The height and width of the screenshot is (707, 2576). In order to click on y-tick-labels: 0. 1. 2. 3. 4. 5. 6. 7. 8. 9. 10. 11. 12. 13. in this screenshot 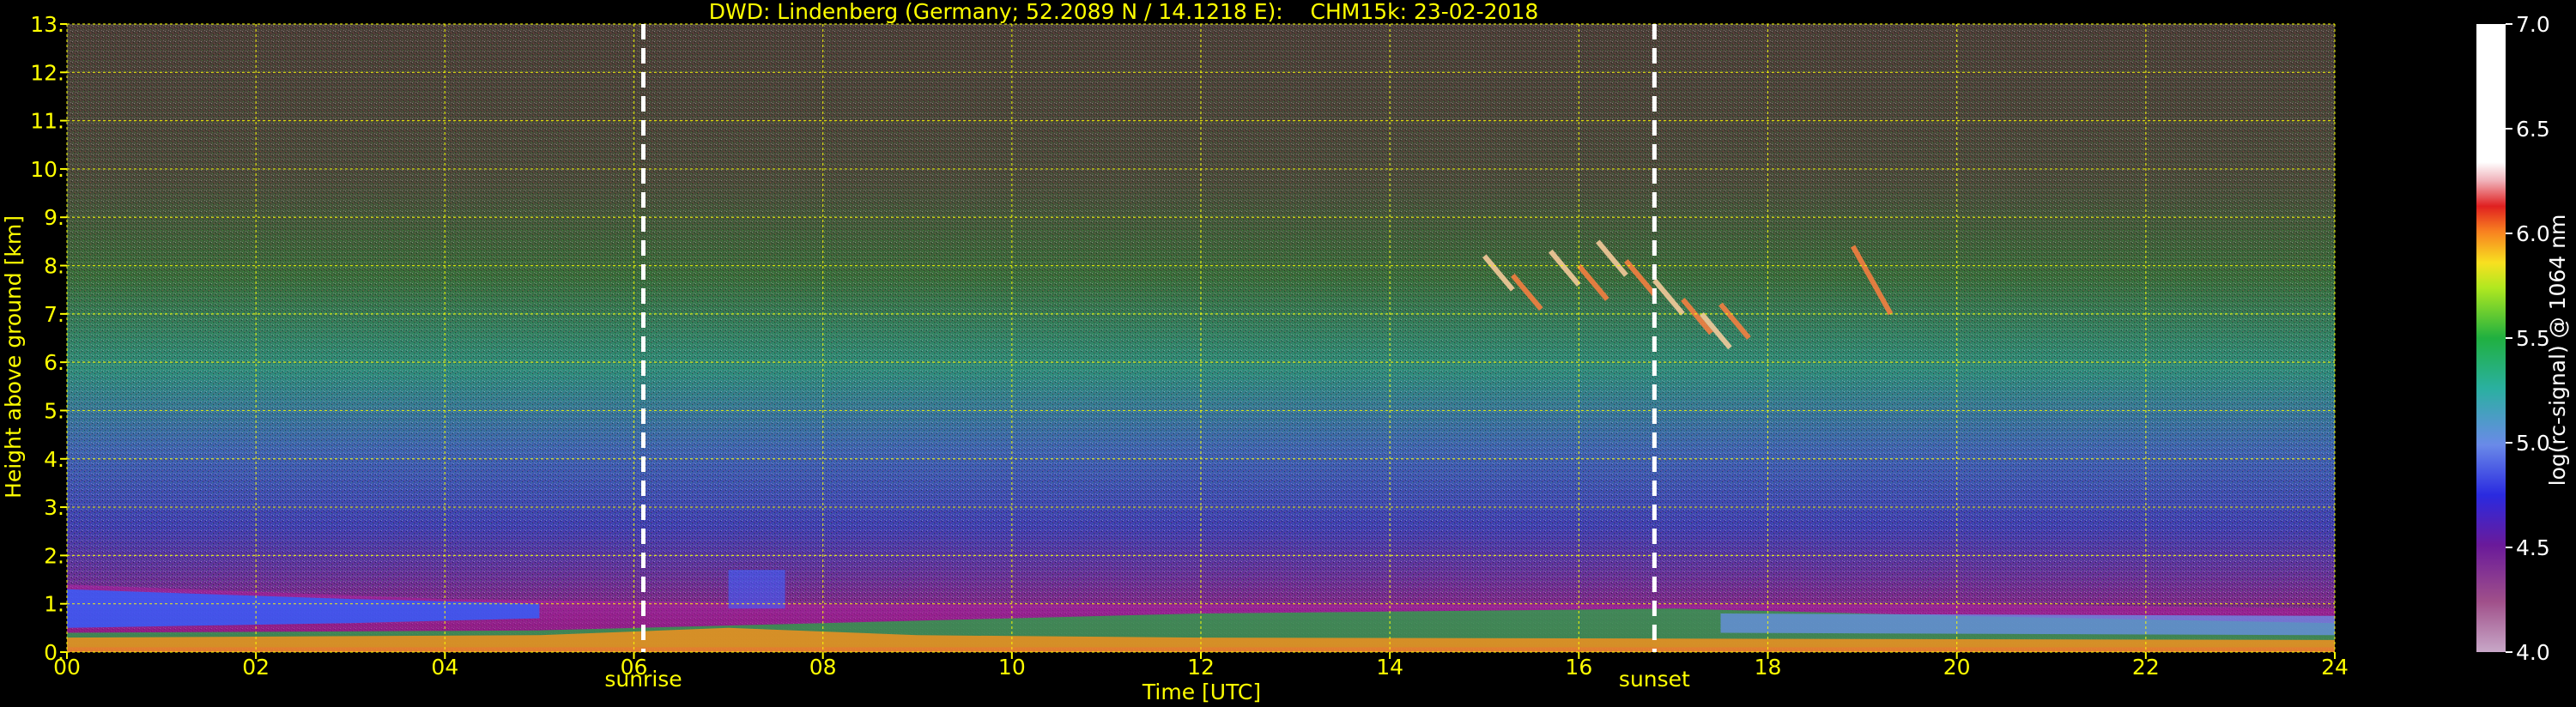, I will do `click(48, 338)`.